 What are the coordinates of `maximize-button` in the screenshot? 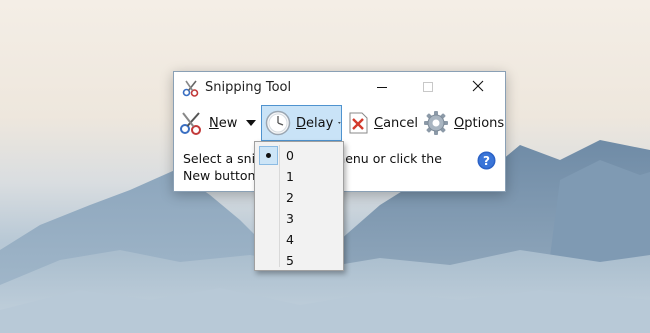 It's located at (428, 87).